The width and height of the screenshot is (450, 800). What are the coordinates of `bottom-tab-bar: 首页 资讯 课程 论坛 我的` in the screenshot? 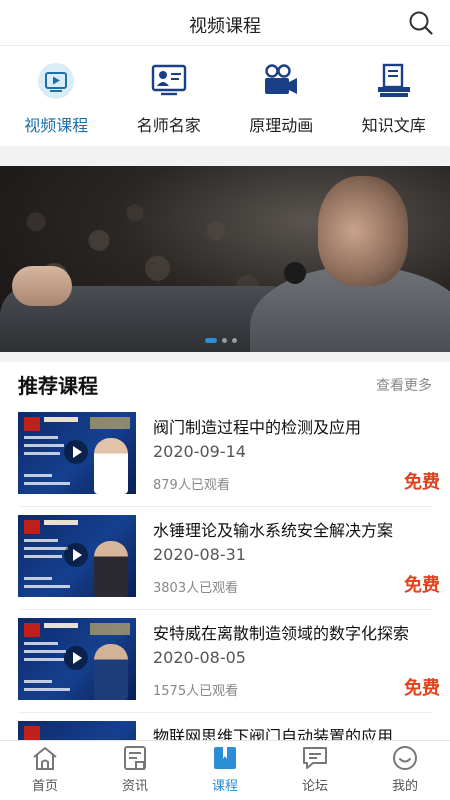 It's located at (225, 770).